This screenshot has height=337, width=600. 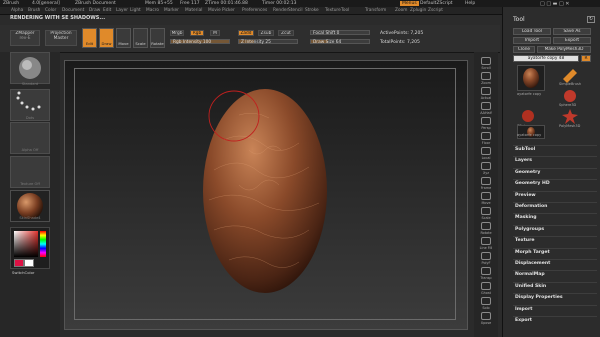 I want to click on tray-close-icon: ↻, so click(x=591, y=19).